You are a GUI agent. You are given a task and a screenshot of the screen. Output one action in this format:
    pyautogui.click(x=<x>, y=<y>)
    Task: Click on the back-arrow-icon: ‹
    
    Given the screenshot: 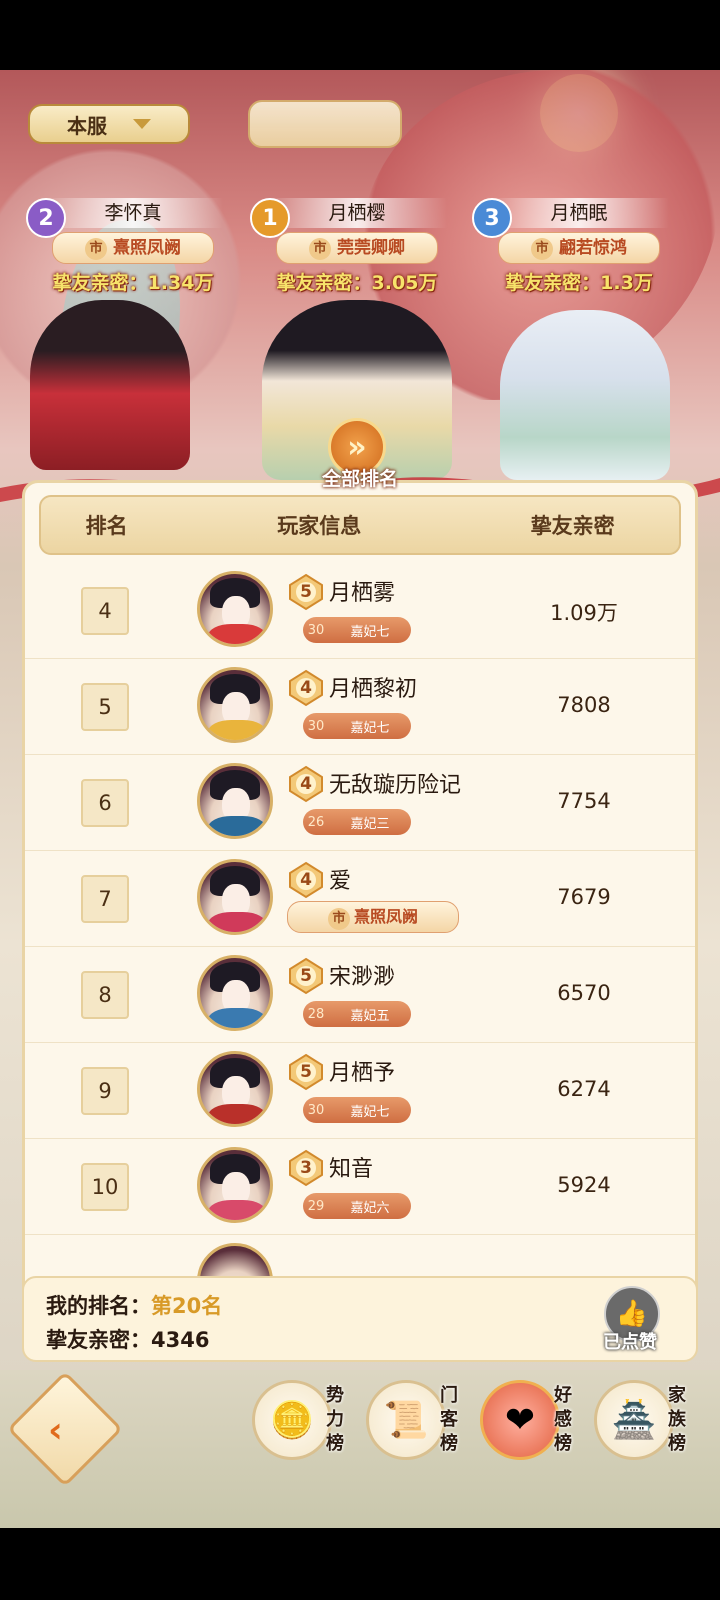 What is the action you would take?
    pyautogui.click(x=55, y=1430)
    